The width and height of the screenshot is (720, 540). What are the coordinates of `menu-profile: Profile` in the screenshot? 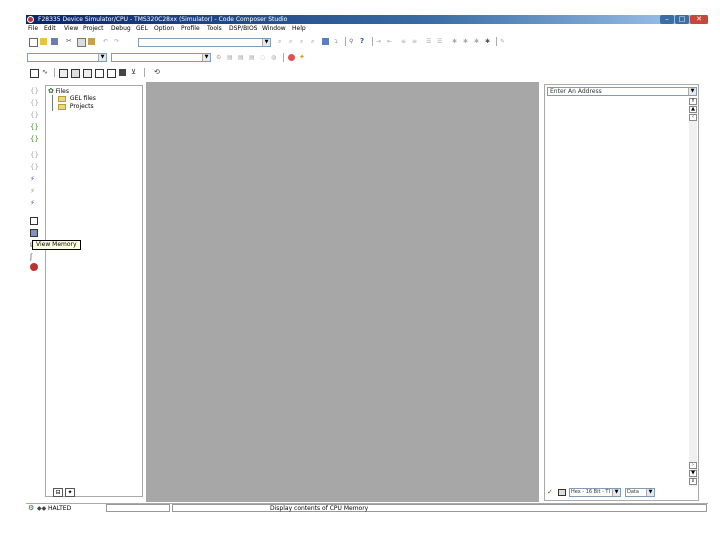 It's located at (190, 28).